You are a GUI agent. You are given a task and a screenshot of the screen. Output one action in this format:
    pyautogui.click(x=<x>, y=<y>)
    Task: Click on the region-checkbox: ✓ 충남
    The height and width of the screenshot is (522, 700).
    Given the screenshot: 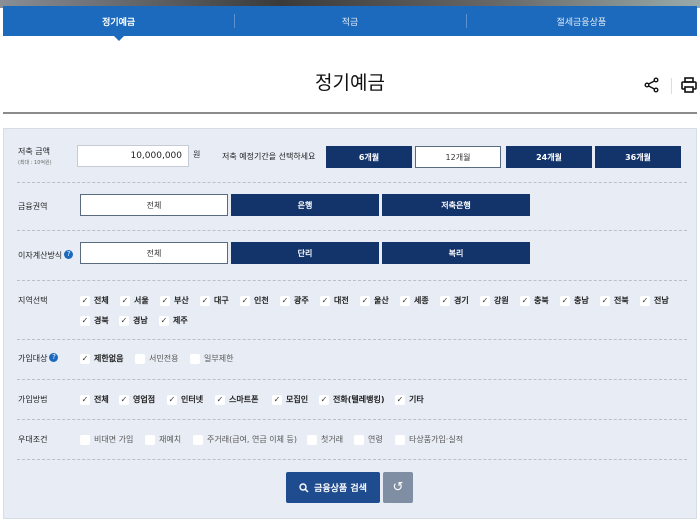 What is the action you would take?
    pyautogui.click(x=574, y=300)
    